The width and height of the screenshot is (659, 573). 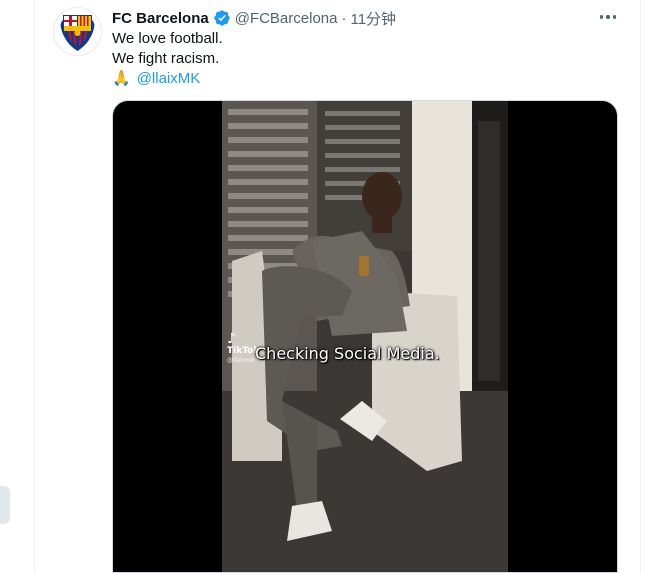 I want to click on tweet-header: FC Barcelona @FCBarcelona · 11分钟, so click(x=254, y=18).